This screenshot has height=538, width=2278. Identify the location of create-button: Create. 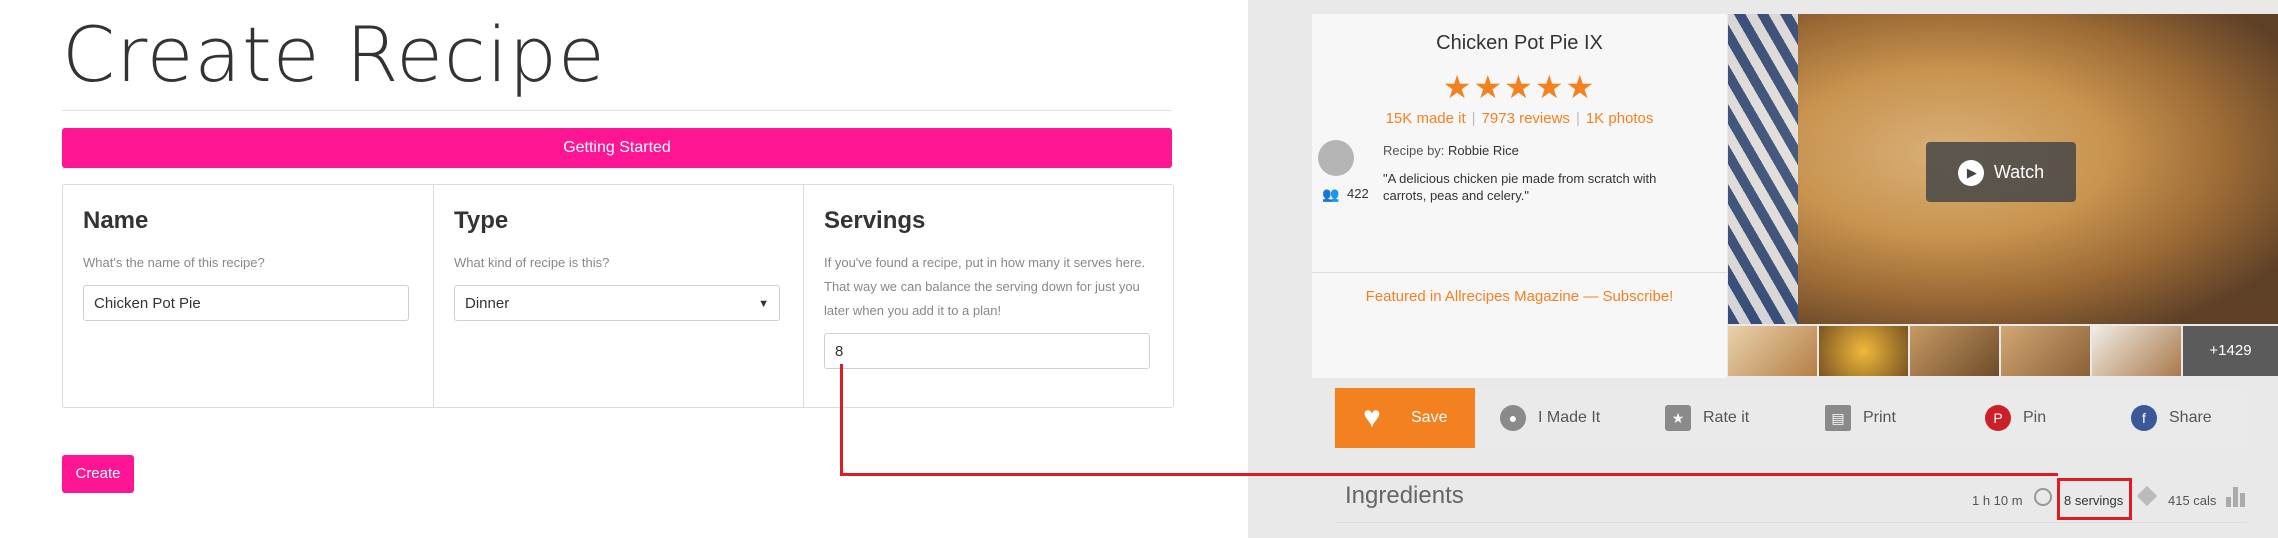
(98, 474).